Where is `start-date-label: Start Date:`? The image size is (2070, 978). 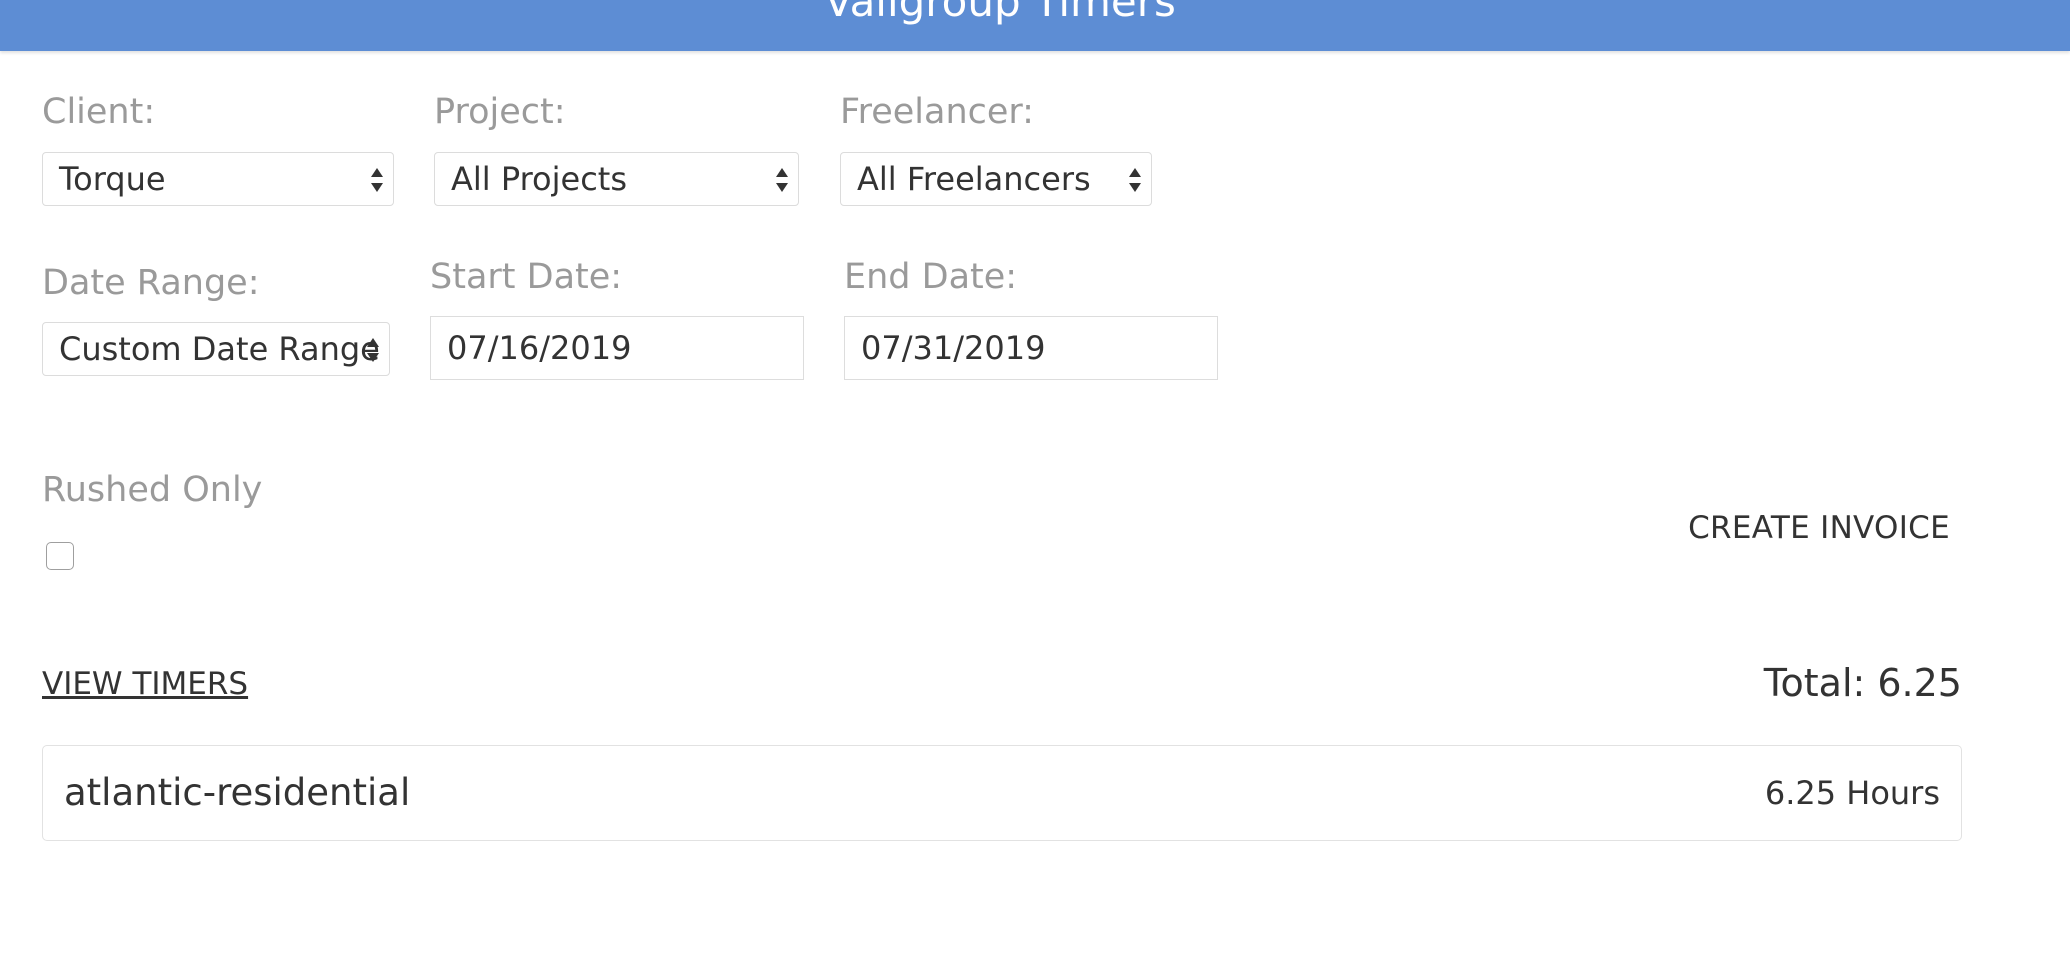
start-date-label: Start Date: is located at coordinates (526, 277).